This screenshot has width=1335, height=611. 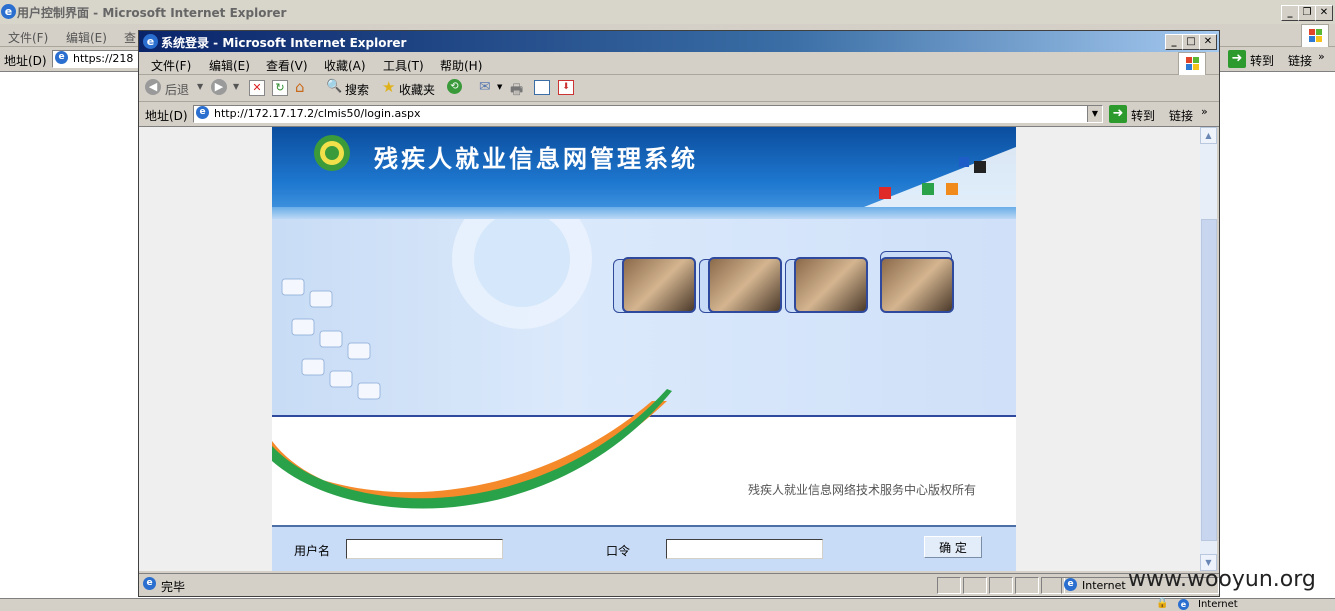 What do you see at coordinates (173, 587) in the screenshot?
I see `status-text: 完毕` at bounding box center [173, 587].